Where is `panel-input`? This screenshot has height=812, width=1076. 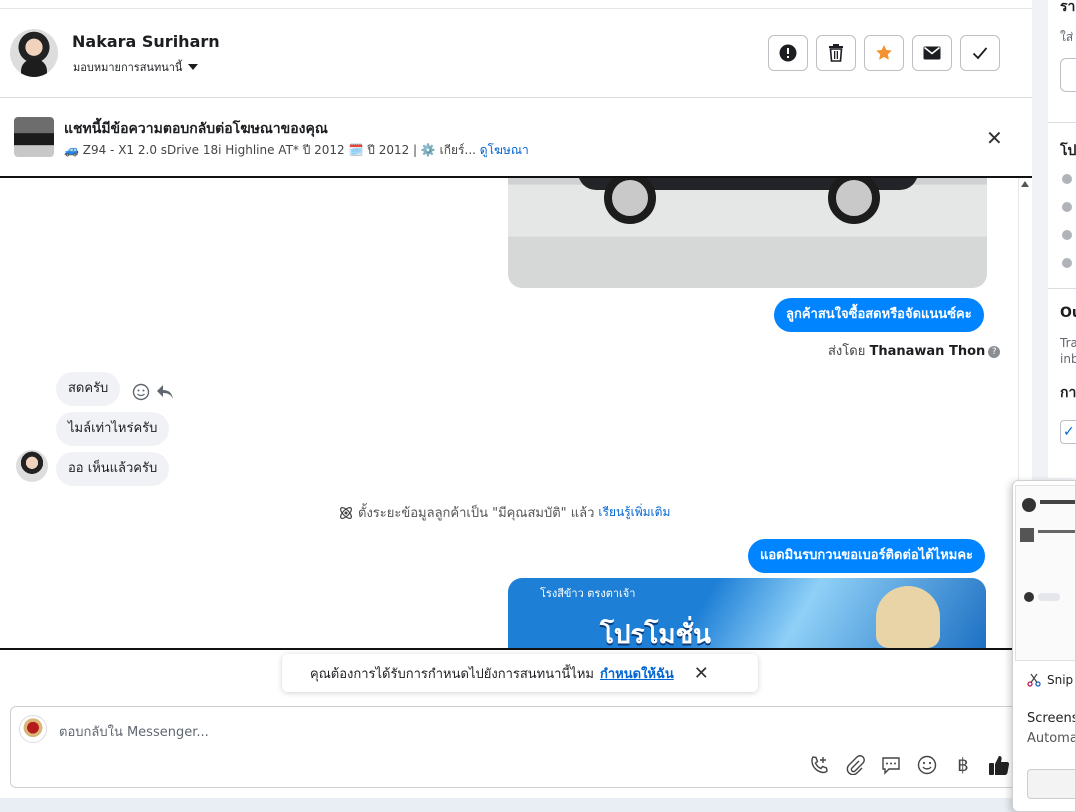 panel-input is located at coordinates (1068, 75).